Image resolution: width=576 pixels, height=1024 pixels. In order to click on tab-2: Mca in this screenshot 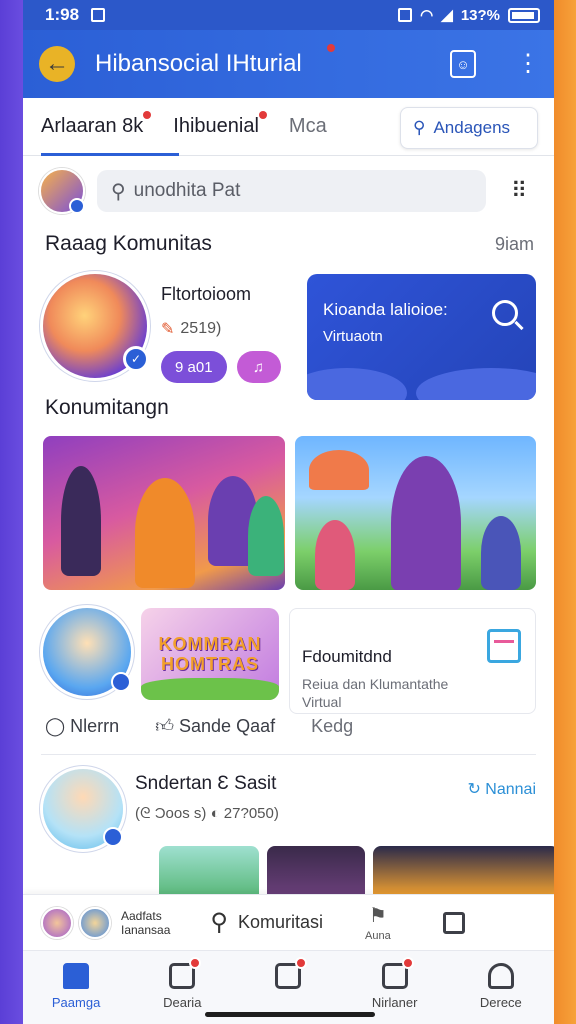, I will do `click(308, 126)`.